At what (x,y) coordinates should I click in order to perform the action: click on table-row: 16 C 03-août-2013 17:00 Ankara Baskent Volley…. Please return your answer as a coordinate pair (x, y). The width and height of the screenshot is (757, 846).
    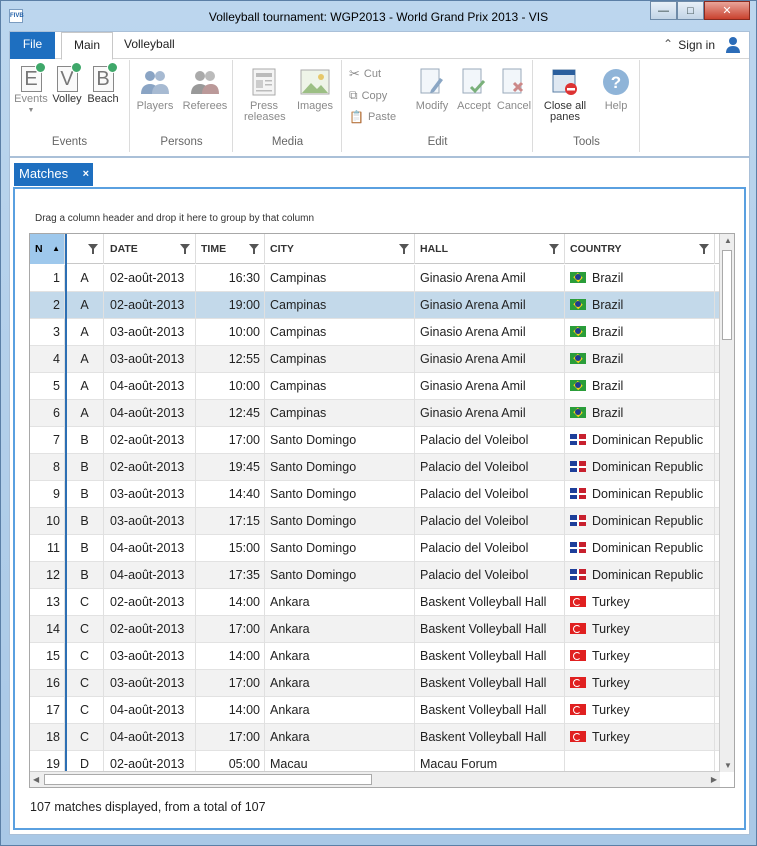
    Looking at the image, I should click on (375, 683).